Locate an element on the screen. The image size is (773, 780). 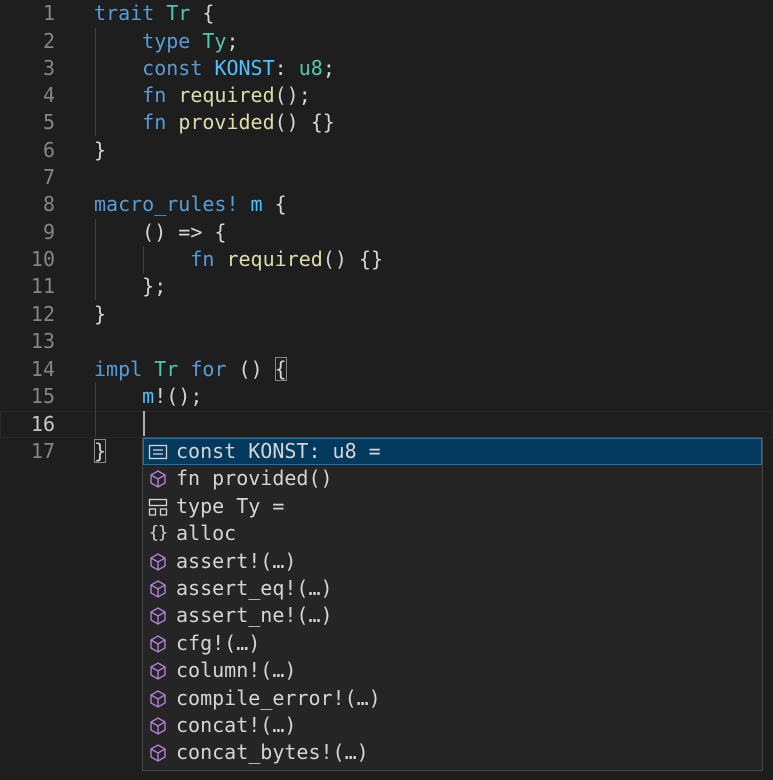
suggestion-label: fn provided() is located at coordinates (254, 478).